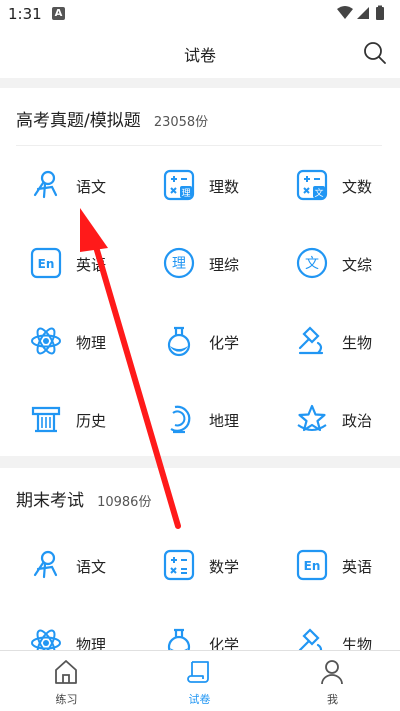 The width and height of the screenshot is (400, 711). I want to click on subject-science-comp: 理 理综, so click(199, 263).